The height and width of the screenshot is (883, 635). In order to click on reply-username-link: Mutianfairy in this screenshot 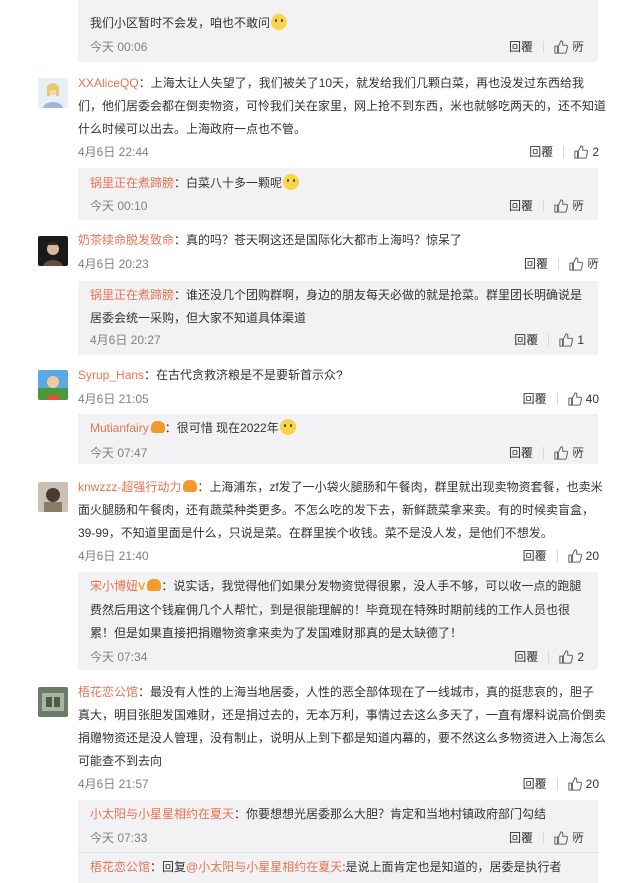, I will do `click(119, 428)`.